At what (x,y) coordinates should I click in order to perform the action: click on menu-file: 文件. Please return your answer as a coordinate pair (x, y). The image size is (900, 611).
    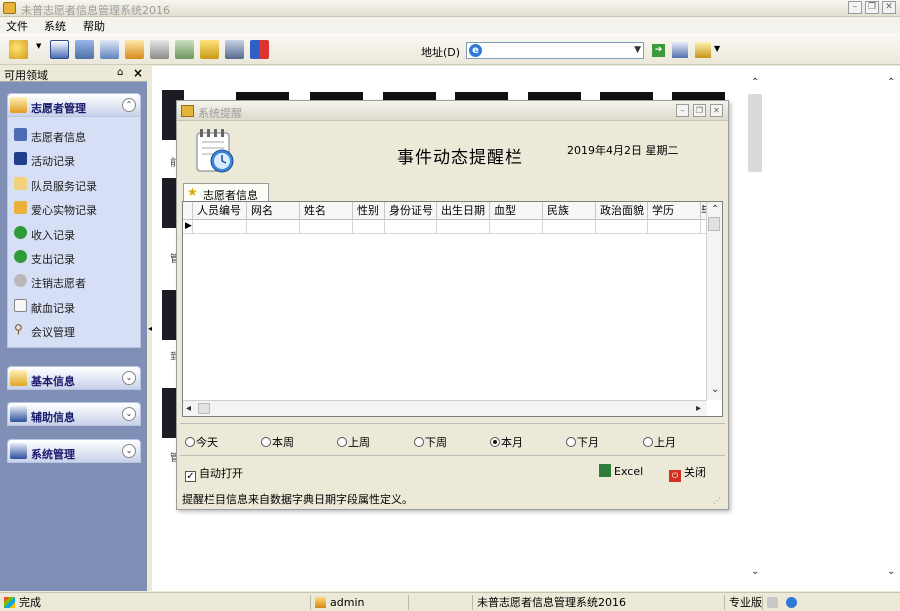
    Looking at the image, I should click on (17, 26).